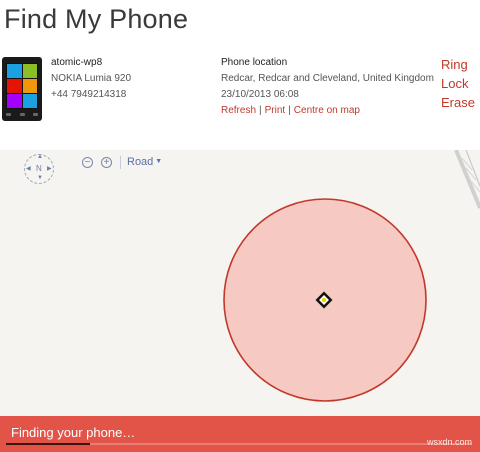  I want to click on location-heading: Phone location, so click(254, 62).